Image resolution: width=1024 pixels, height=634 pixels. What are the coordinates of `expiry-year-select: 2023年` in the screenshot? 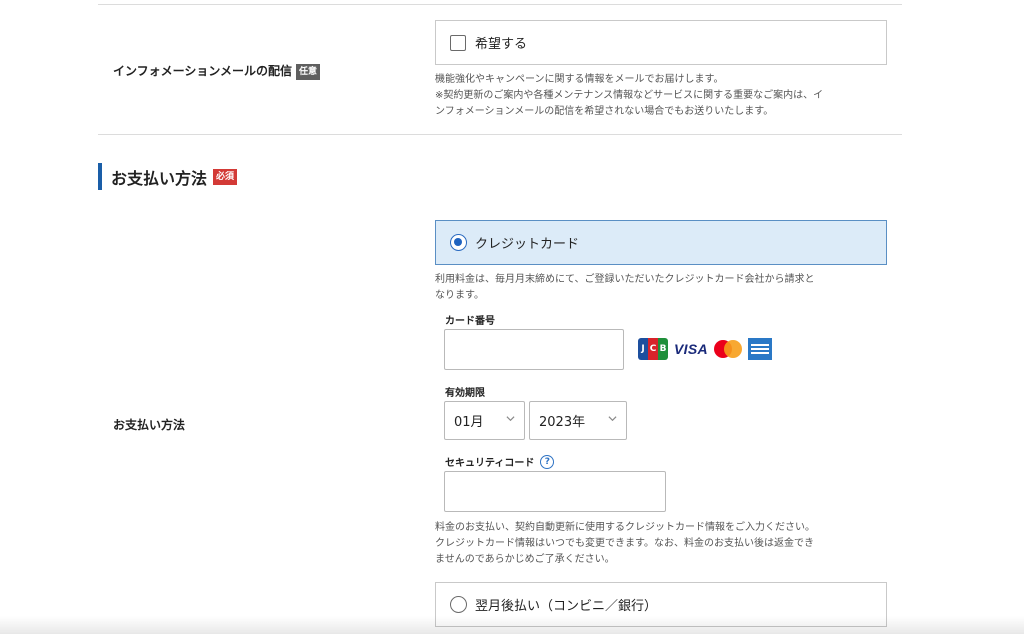 It's located at (578, 420).